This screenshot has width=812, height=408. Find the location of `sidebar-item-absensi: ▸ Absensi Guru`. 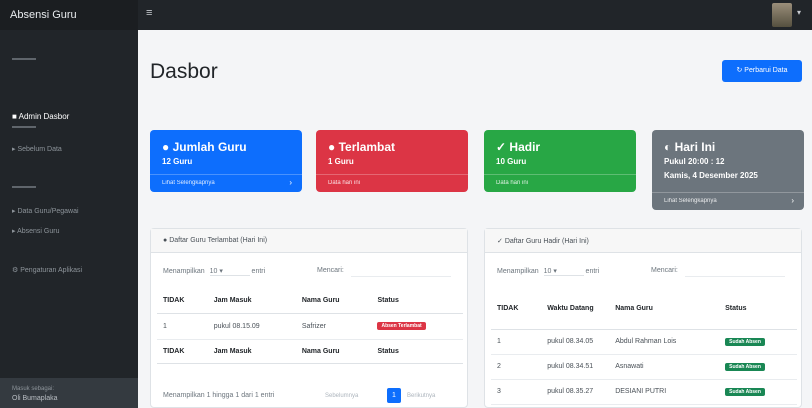

sidebar-item-absensi: ▸ Absensi Guru is located at coordinates (73, 232).